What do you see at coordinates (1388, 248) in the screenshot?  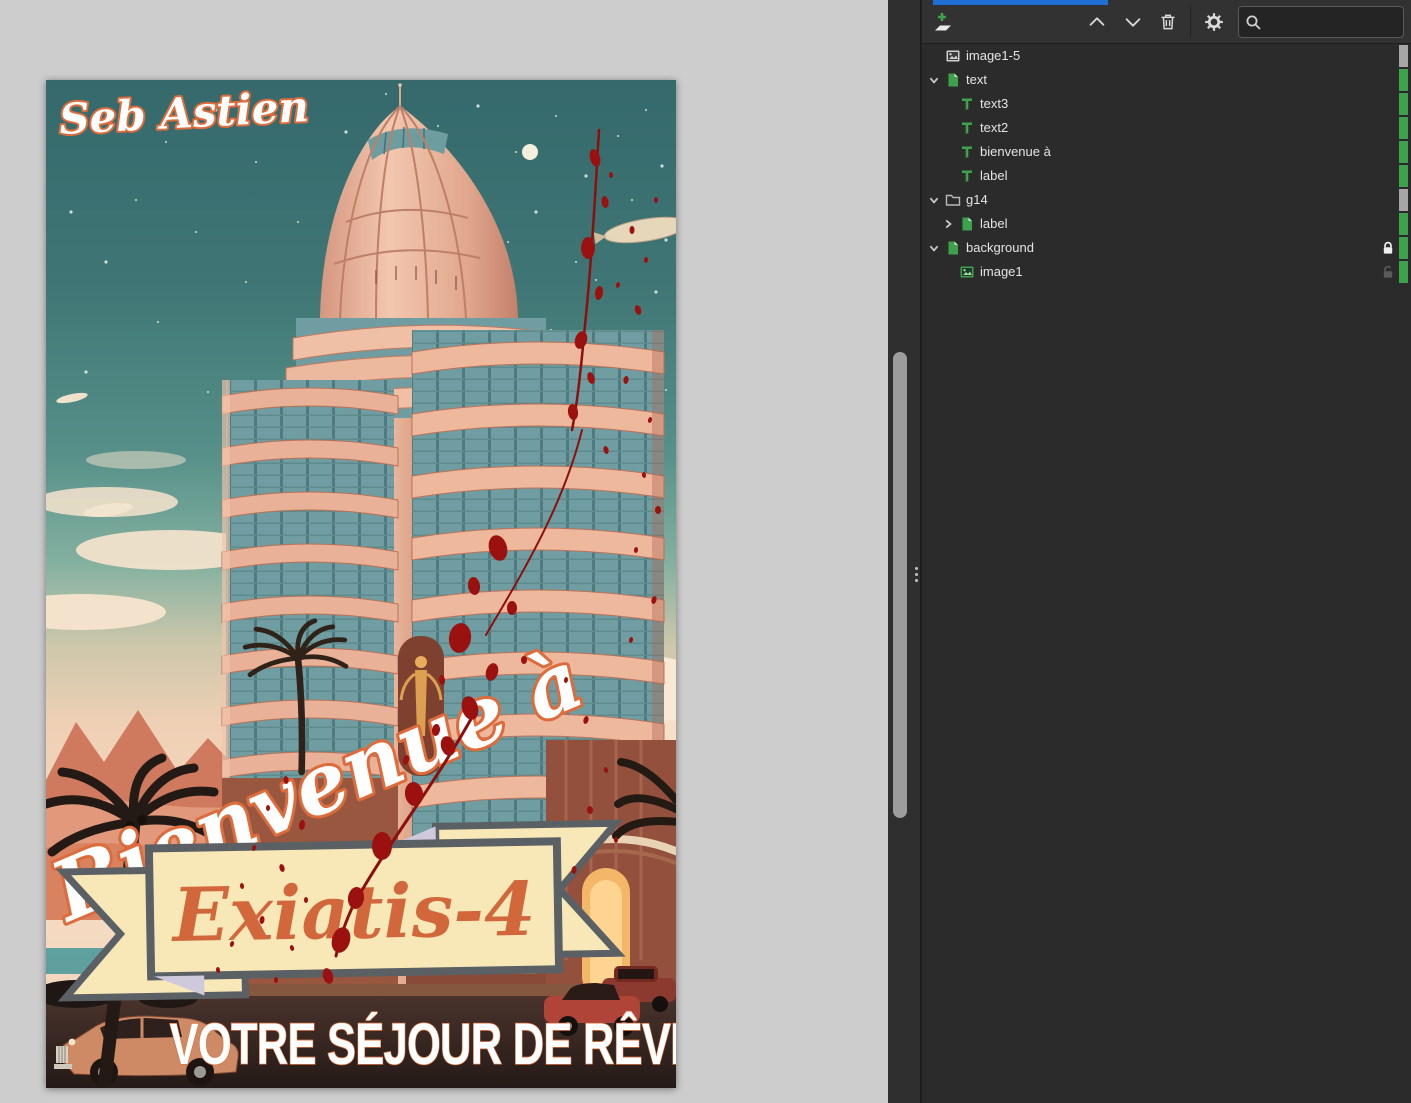 I see `lock-icon` at bounding box center [1388, 248].